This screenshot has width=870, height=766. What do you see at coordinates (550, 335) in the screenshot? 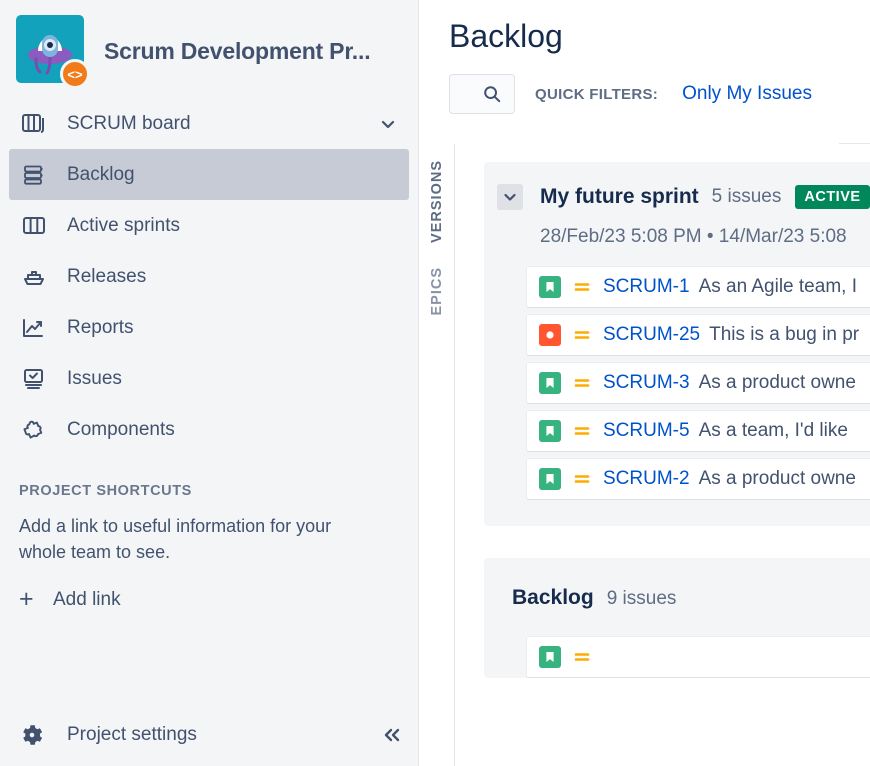
I see `bug-circle-icon` at bounding box center [550, 335].